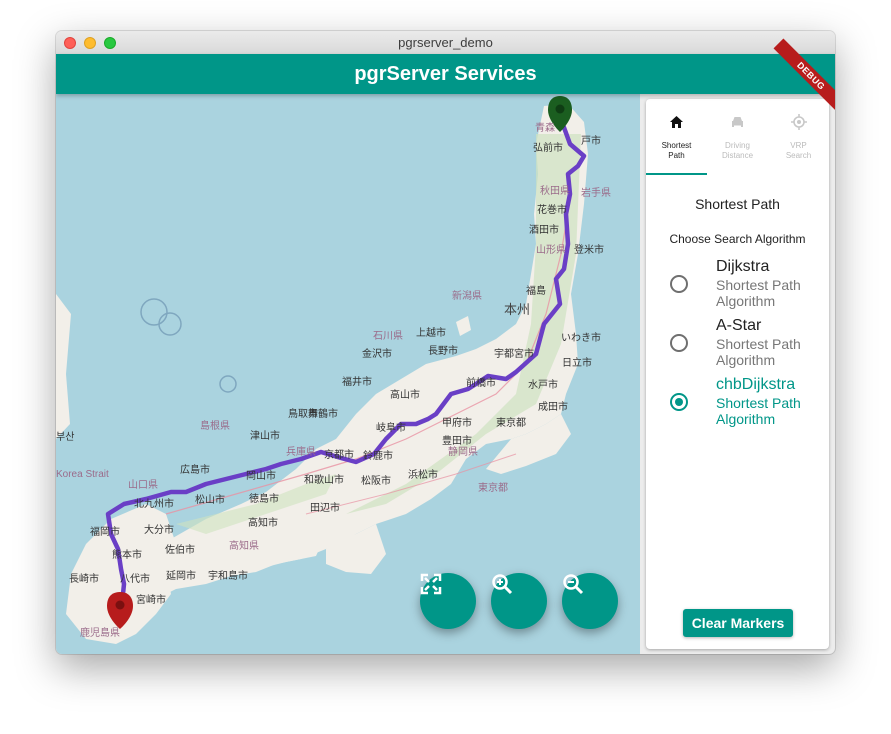  Describe the element at coordinates (589, 250) in the screenshot. I see `map-label: 登米市` at that location.